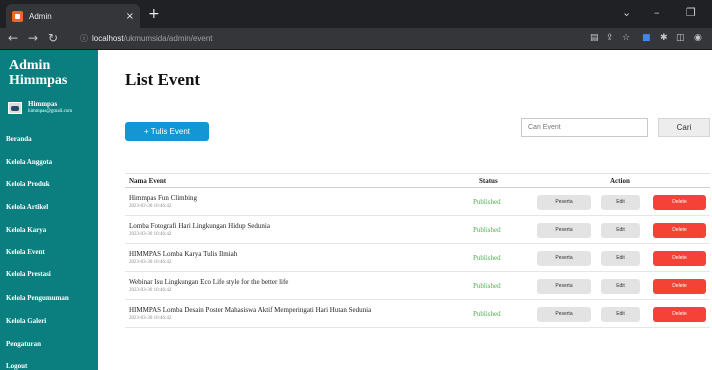 The height and width of the screenshot is (370, 712). Describe the element at coordinates (43, 104) in the screenshot. I see `profile-name: Himmpas` at that location.